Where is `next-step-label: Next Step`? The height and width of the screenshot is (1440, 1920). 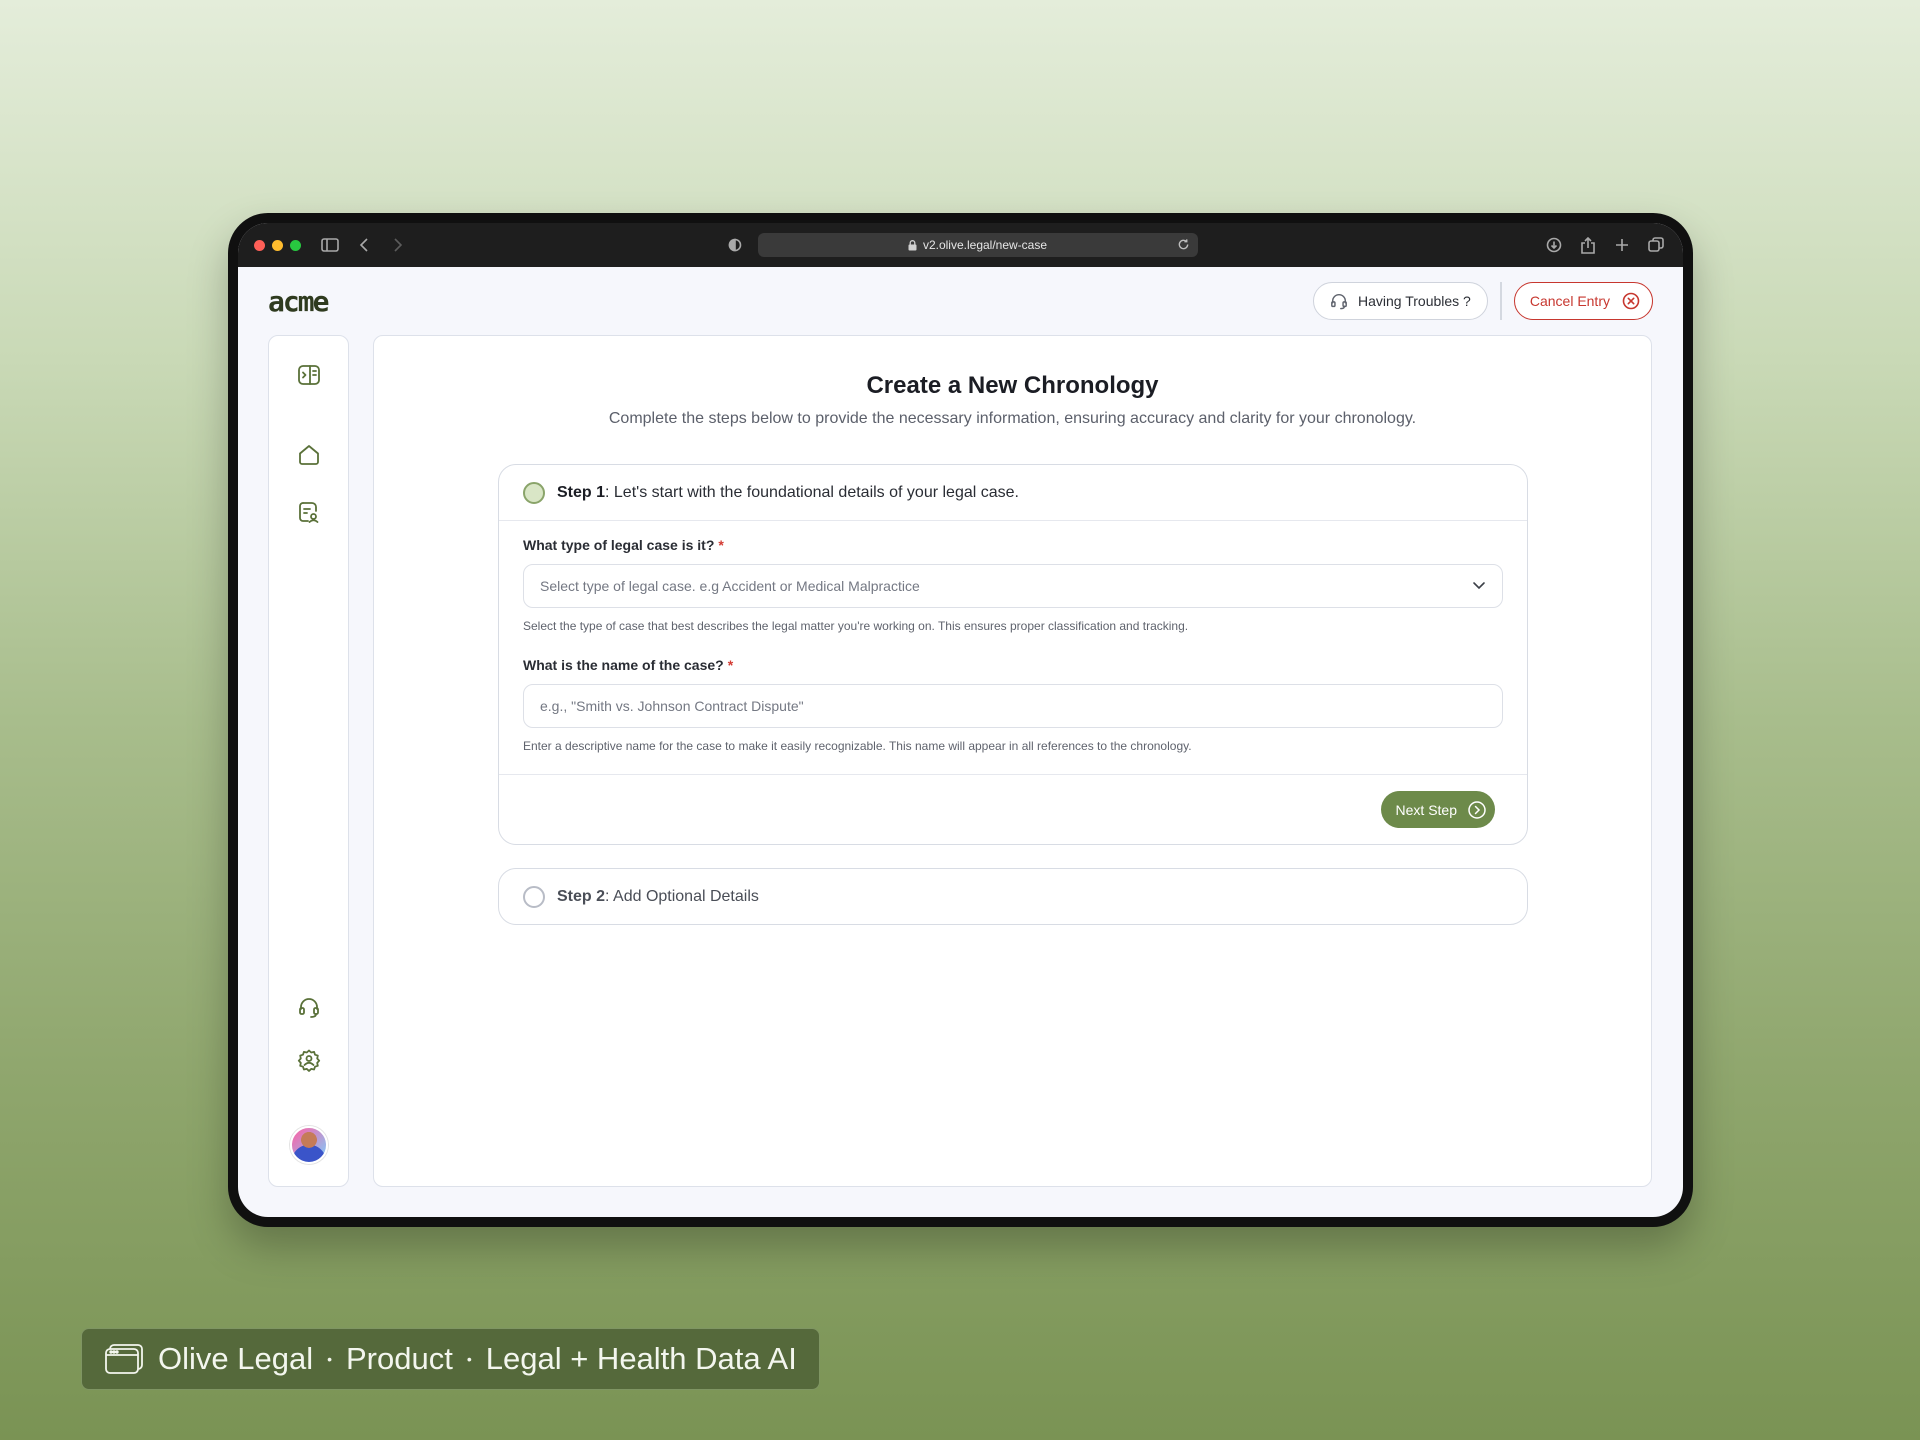
next-step-label: Next Step is located at coordinates (1426, 809).